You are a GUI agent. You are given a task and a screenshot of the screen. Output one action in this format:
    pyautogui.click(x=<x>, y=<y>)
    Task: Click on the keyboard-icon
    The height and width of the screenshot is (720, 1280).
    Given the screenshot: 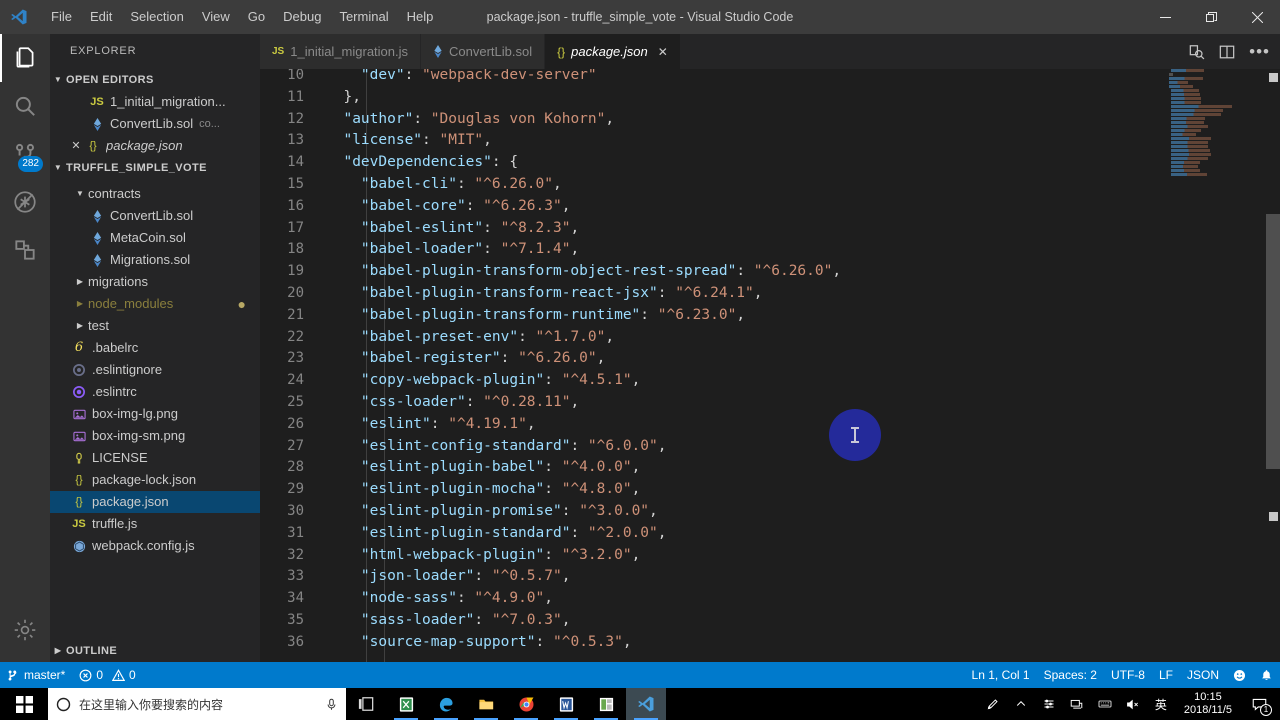 What is the action you would take?
    pyautogui.click(x=1105, y=704)
    